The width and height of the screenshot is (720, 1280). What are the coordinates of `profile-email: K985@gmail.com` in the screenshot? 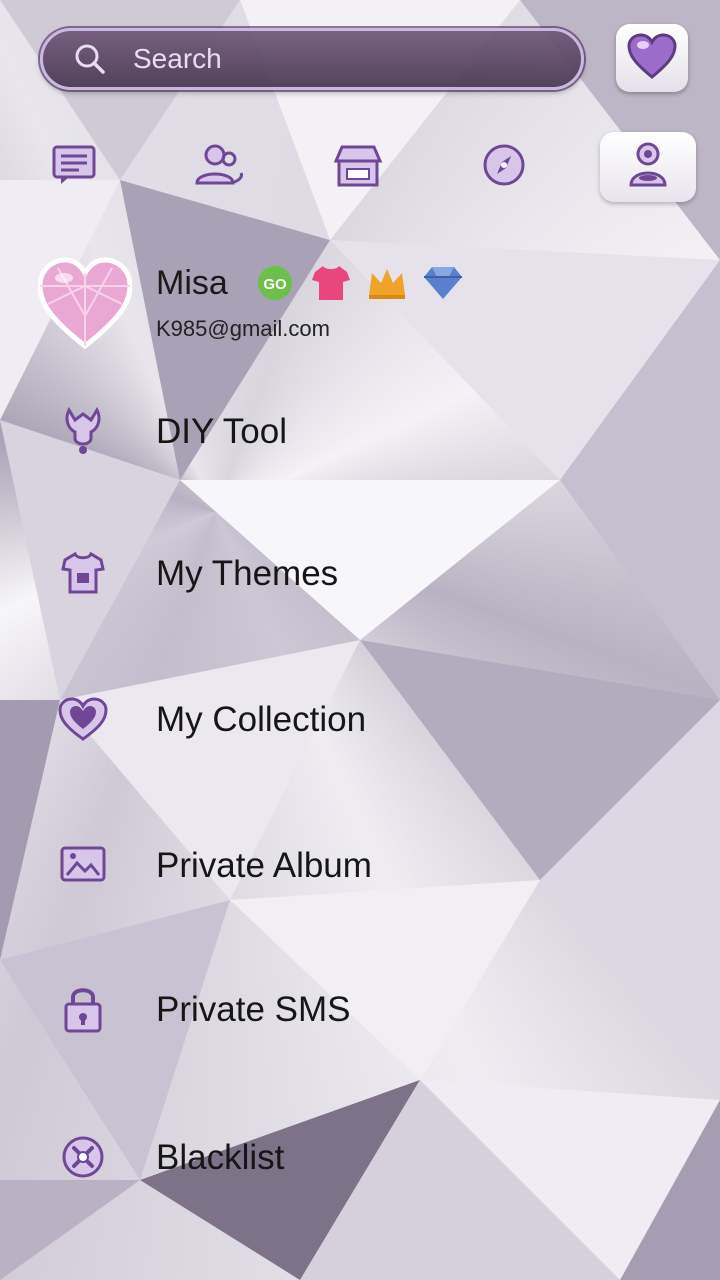 It's located at (243, 328).